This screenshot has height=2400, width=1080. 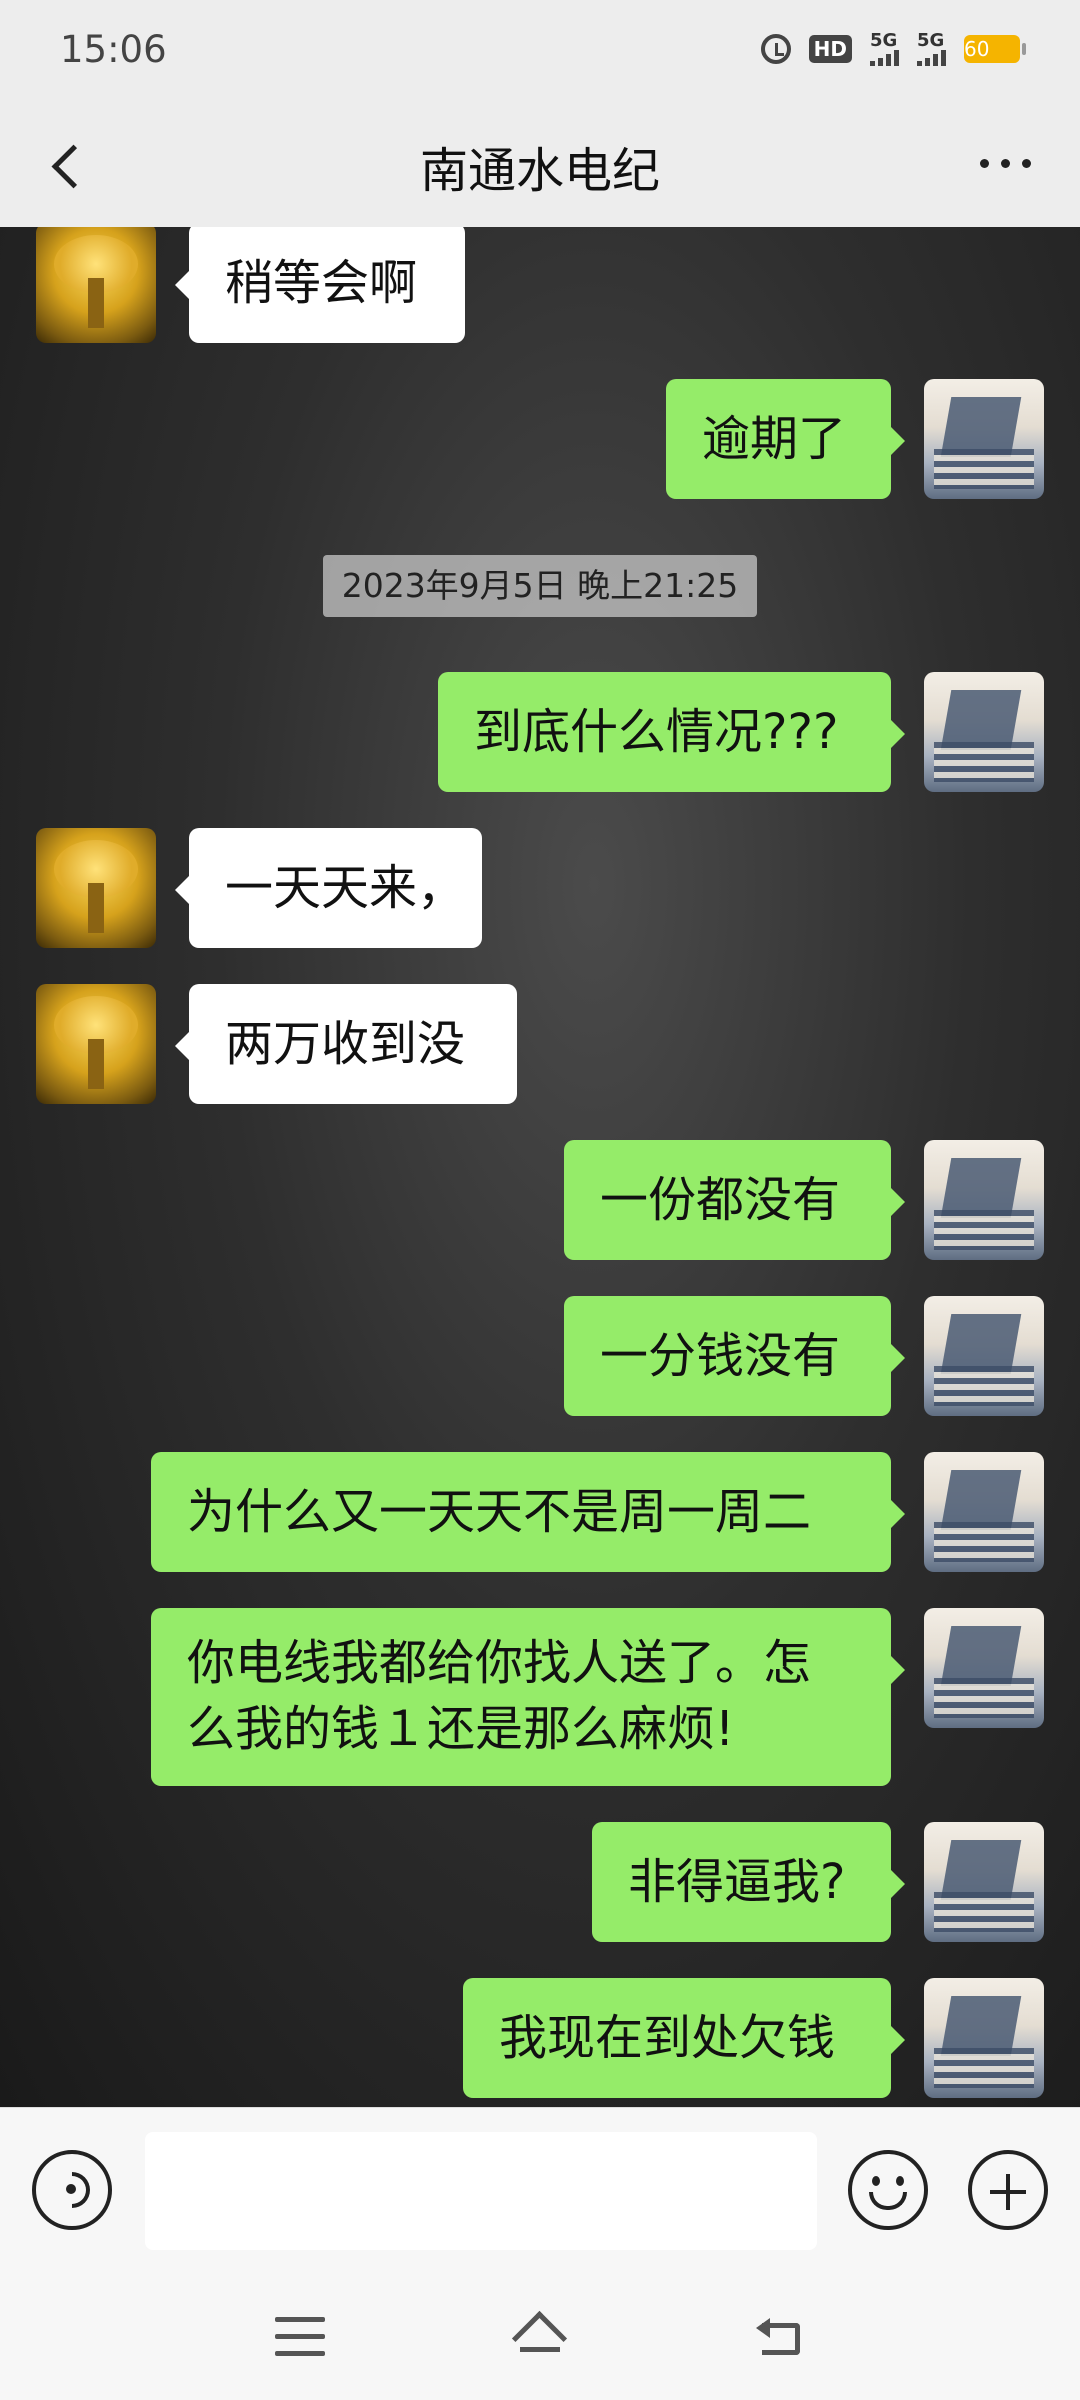 What do you see at coordinates (481, 2191) in the screenshot?
I see `message-input` at bounding box center [481, 2191].